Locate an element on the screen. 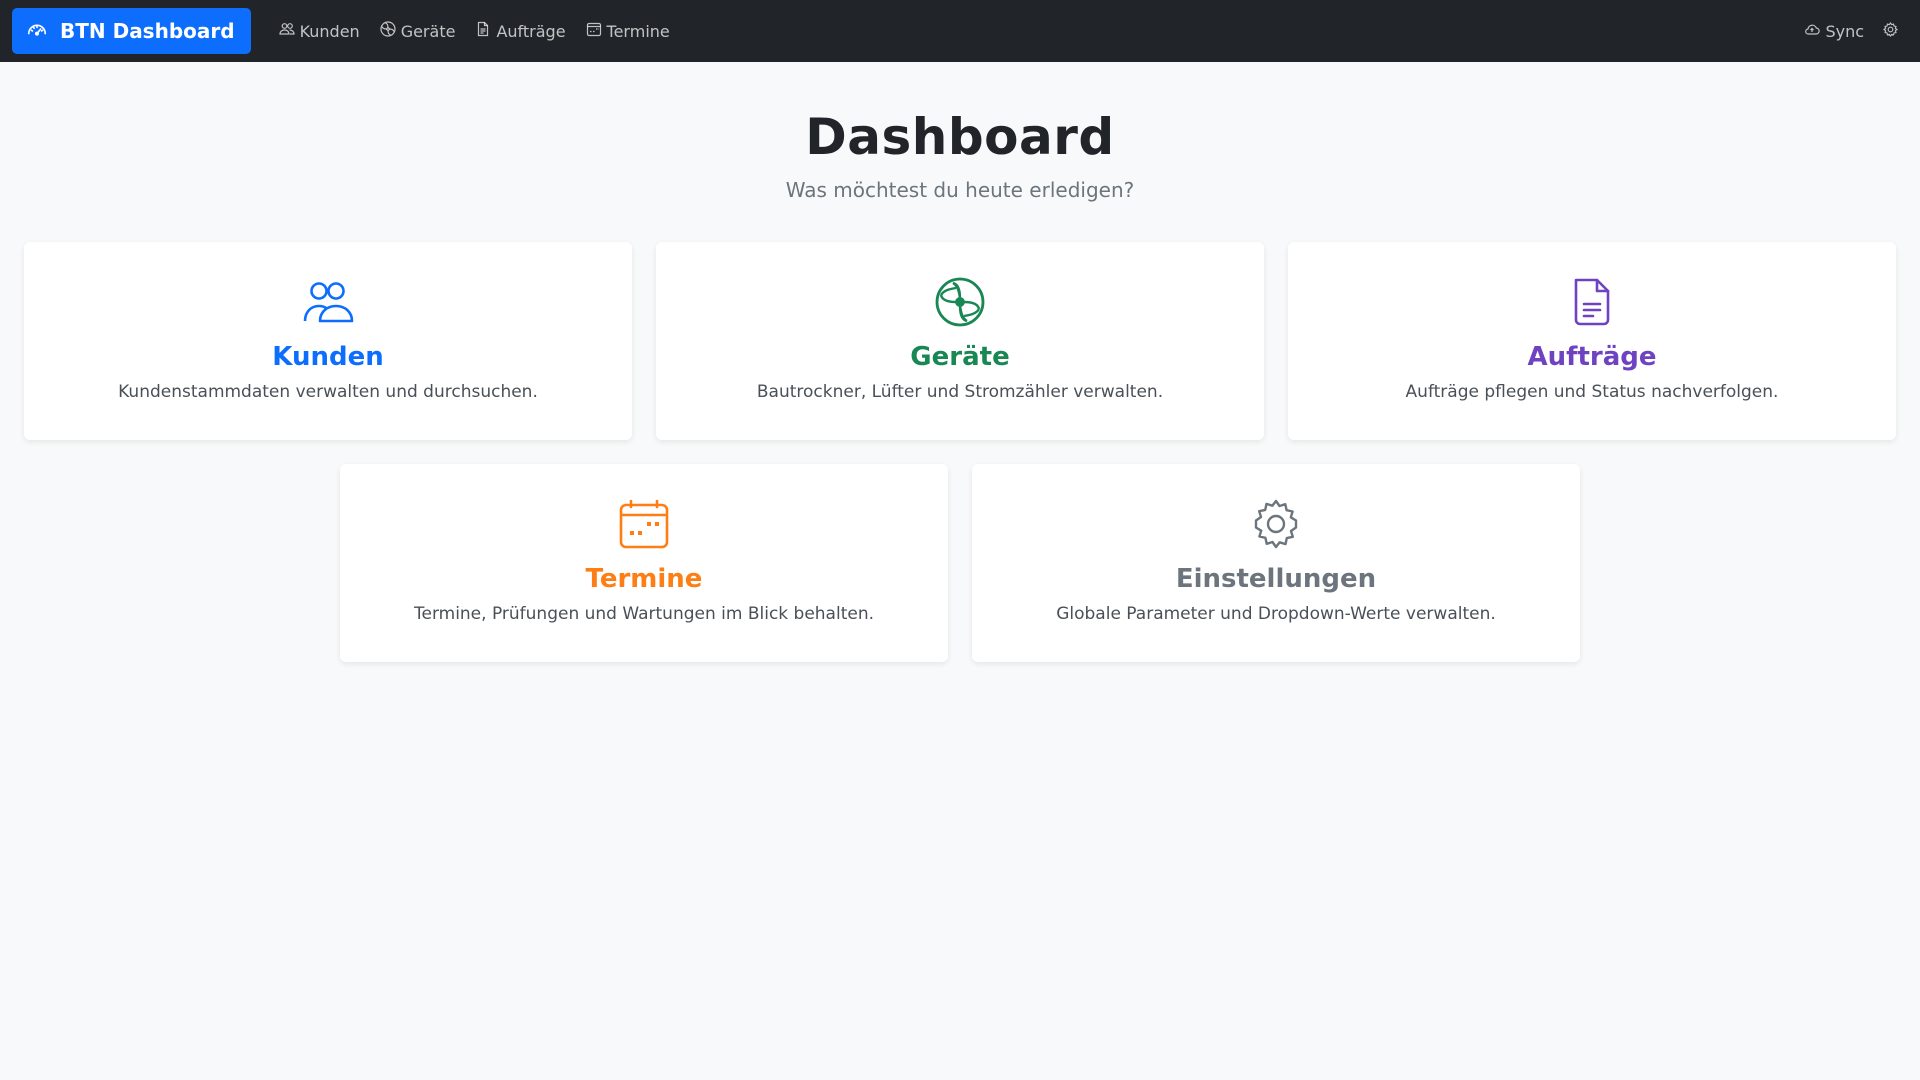 This screenshot has height=1080, width=1920. nav-link-termine: Termine is located at coordinates (628, 31).